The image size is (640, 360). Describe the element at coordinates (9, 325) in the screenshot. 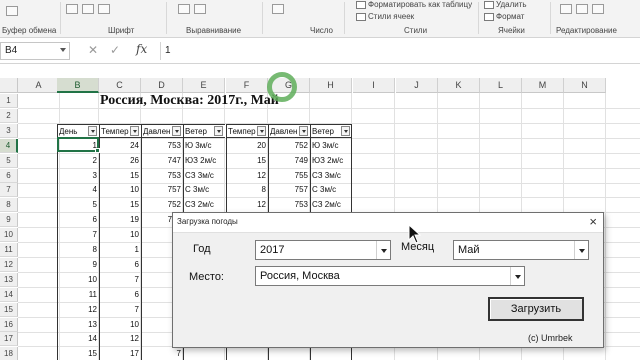

I see `row-header-16: 16` at that location.